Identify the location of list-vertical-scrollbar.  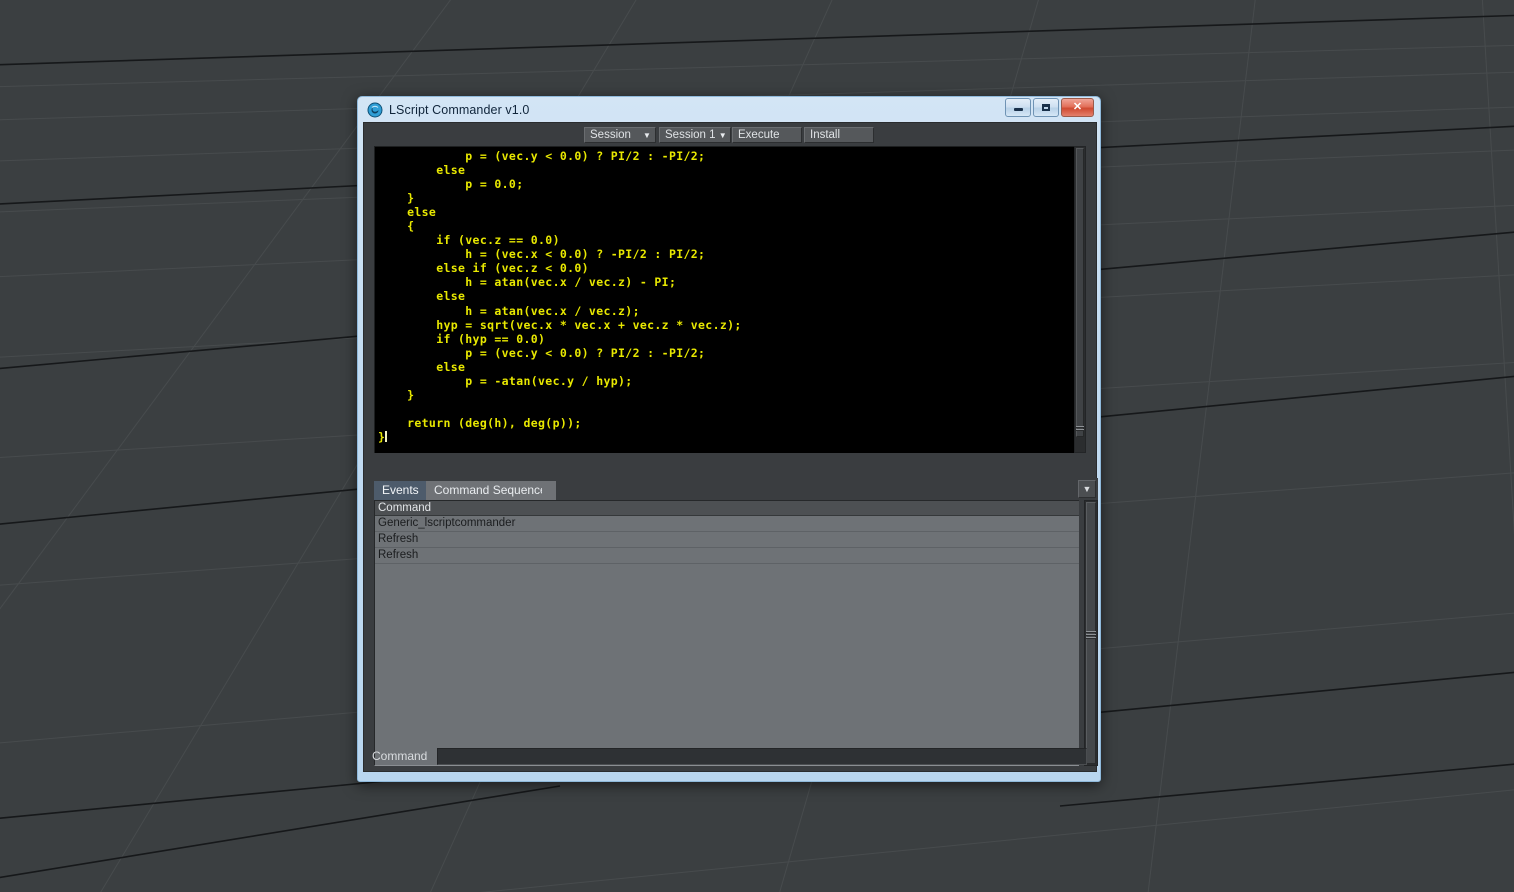
(1091, 633).